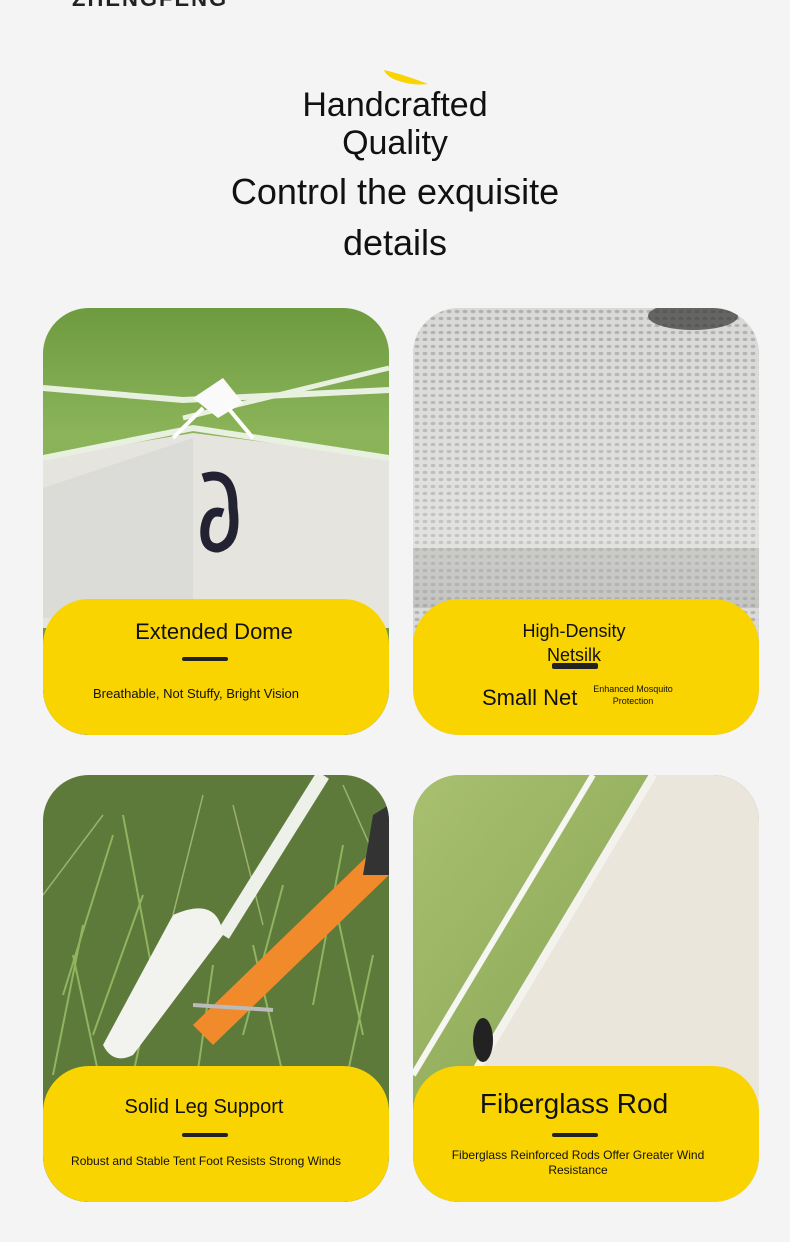 Image resolution: width=790 pixels, height=1242 pixels. What do you see at coordinates (196, 693) in the screenshot?
I see `card-subtitle: Breathable, Not Stuffy, Bright Vision` at bounding box center [196, 693].